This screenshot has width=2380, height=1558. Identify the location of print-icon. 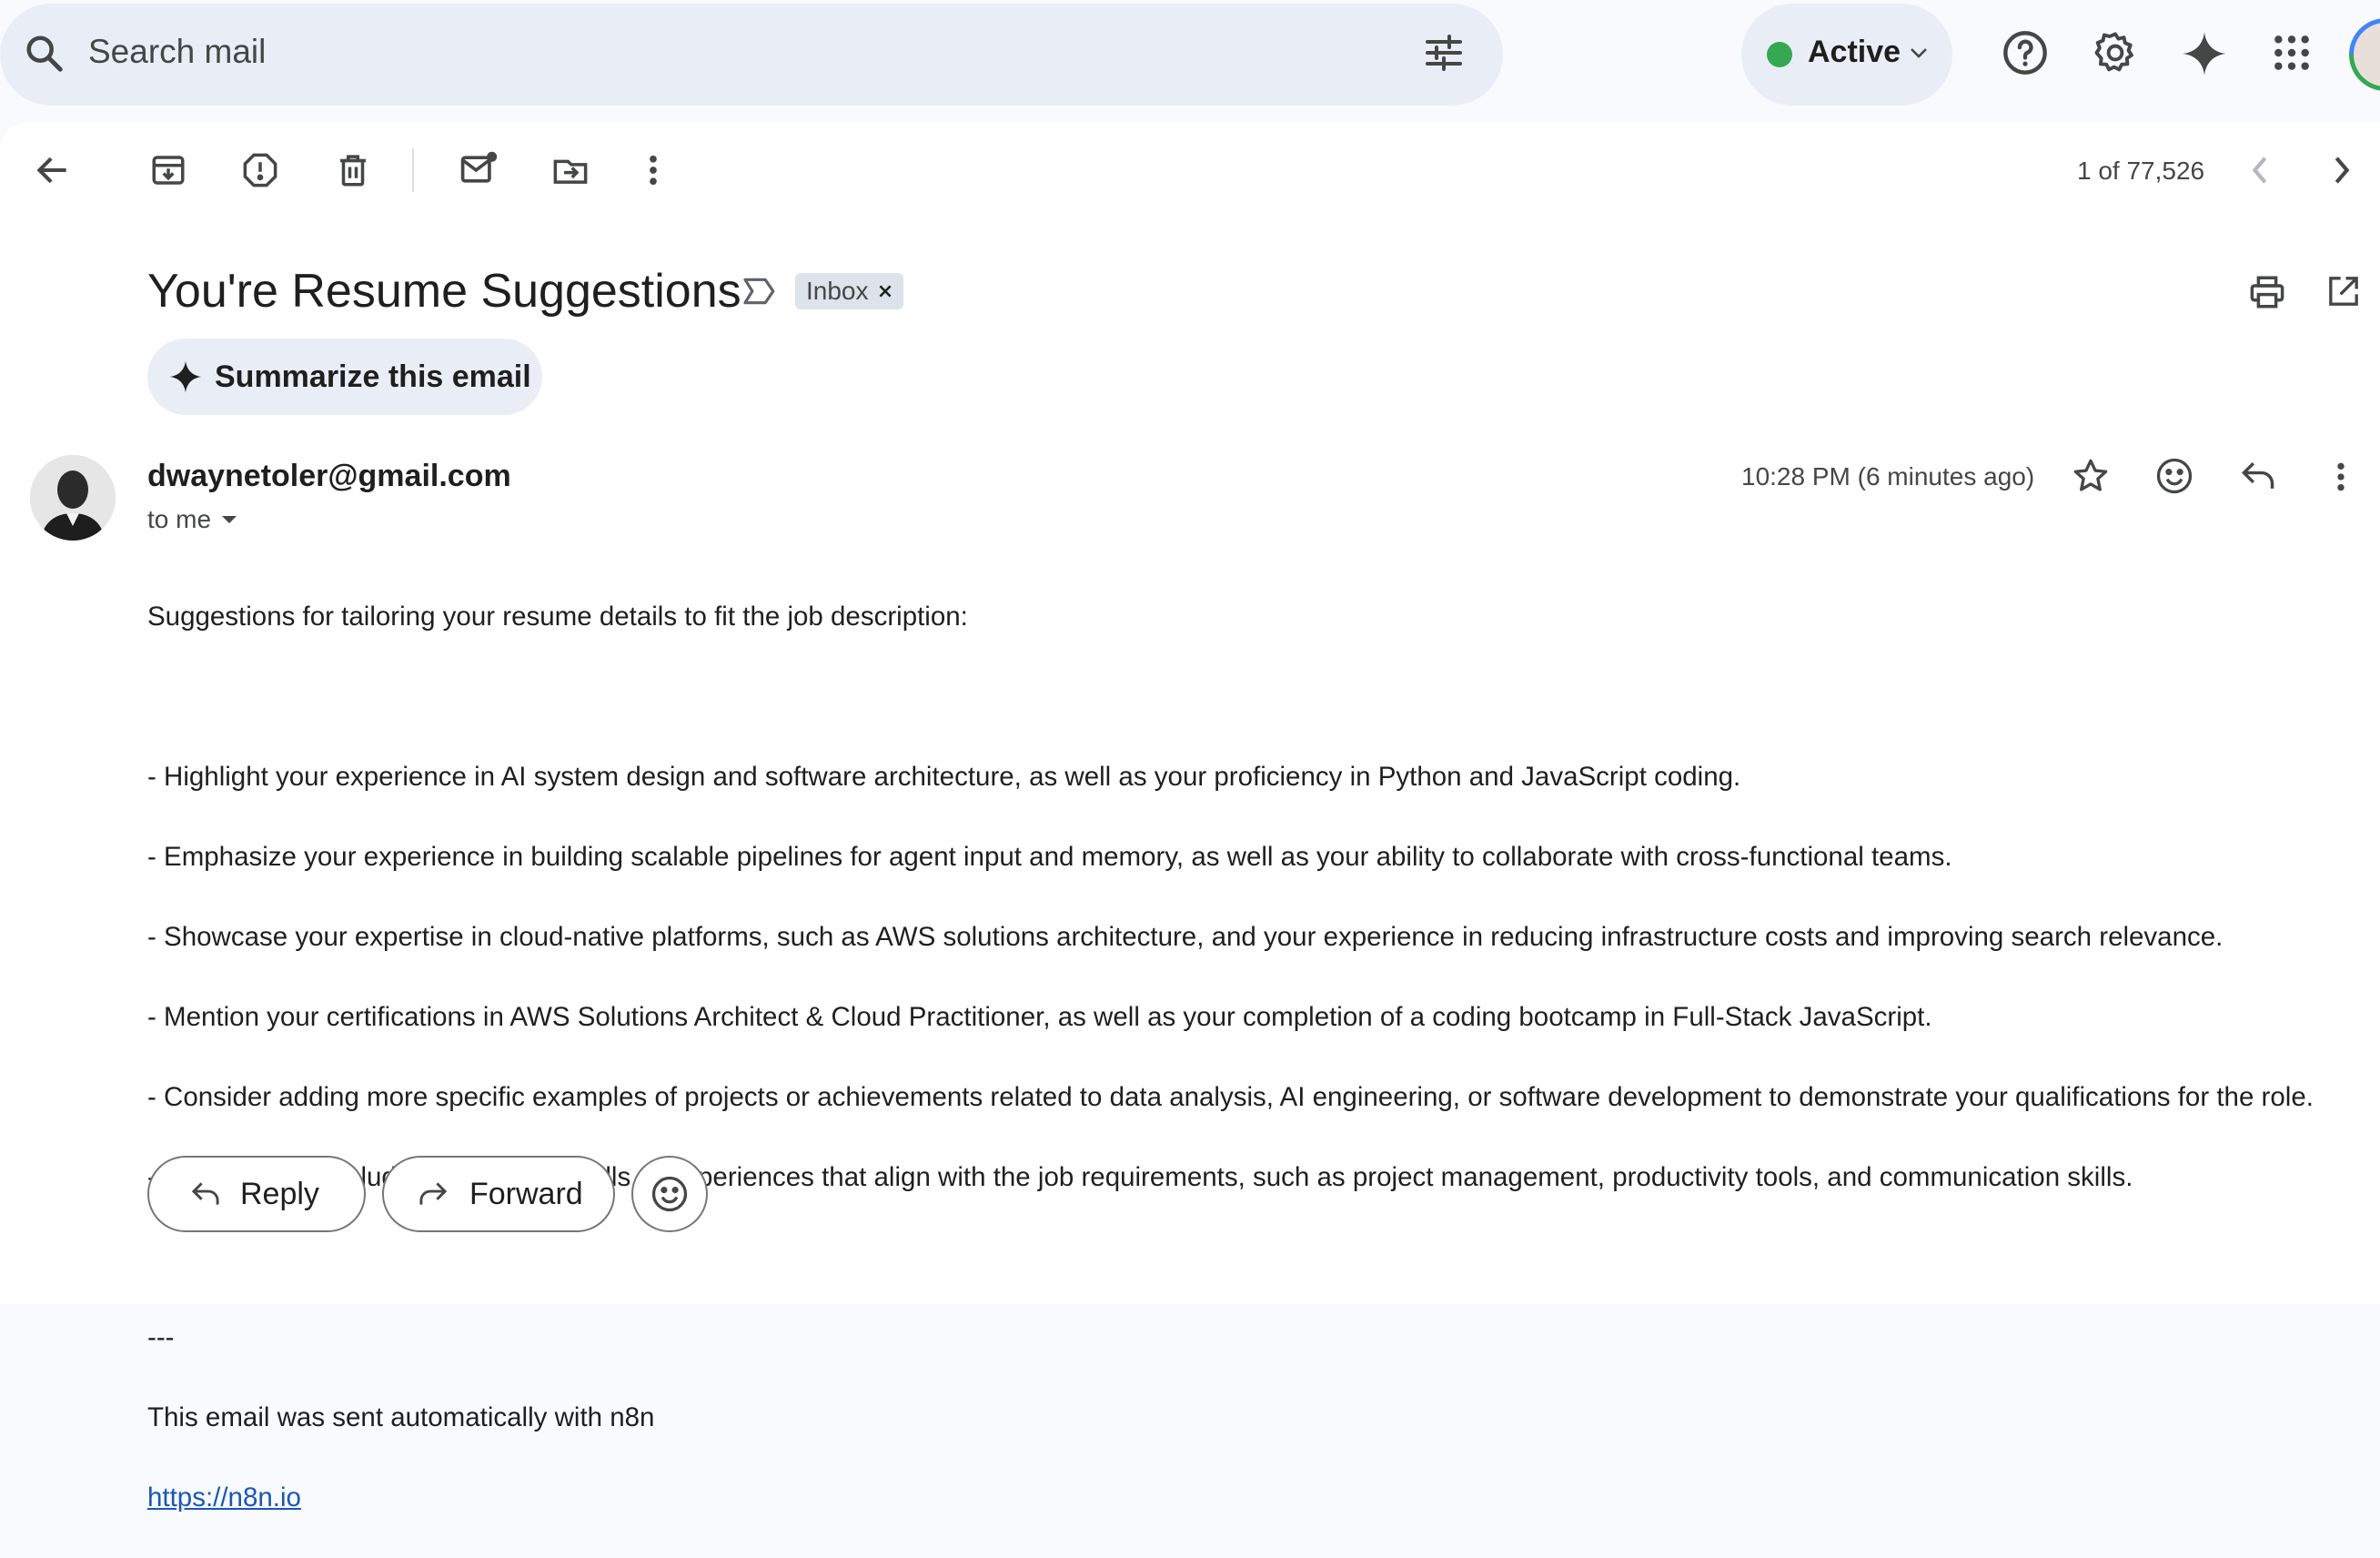
(2267, 292).